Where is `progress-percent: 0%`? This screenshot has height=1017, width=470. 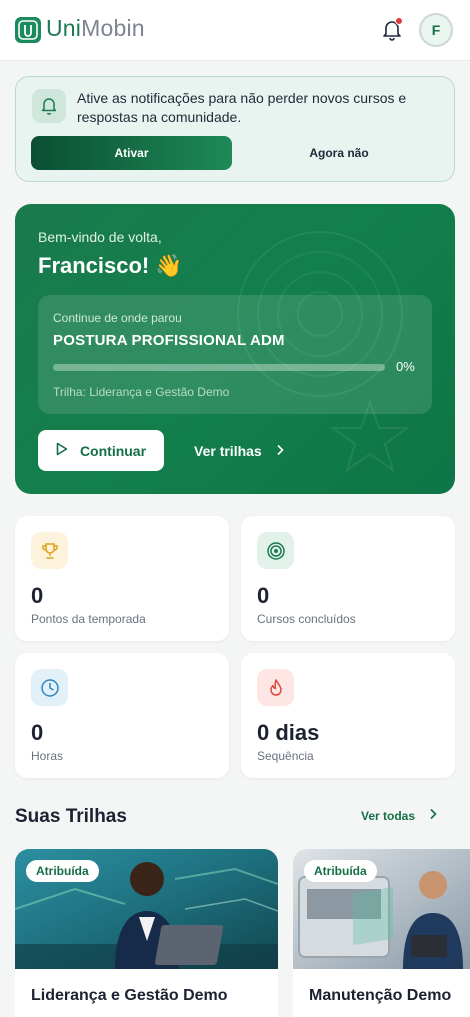
progress-percent: 0% is located at coordinates (405, 366).